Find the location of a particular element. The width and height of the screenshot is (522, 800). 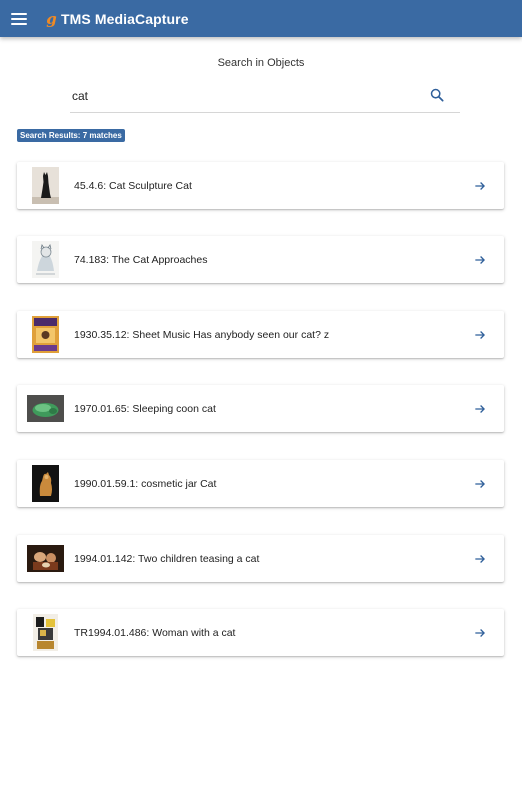

search-heading: Search in Objects is located at coordinates (261, 63).